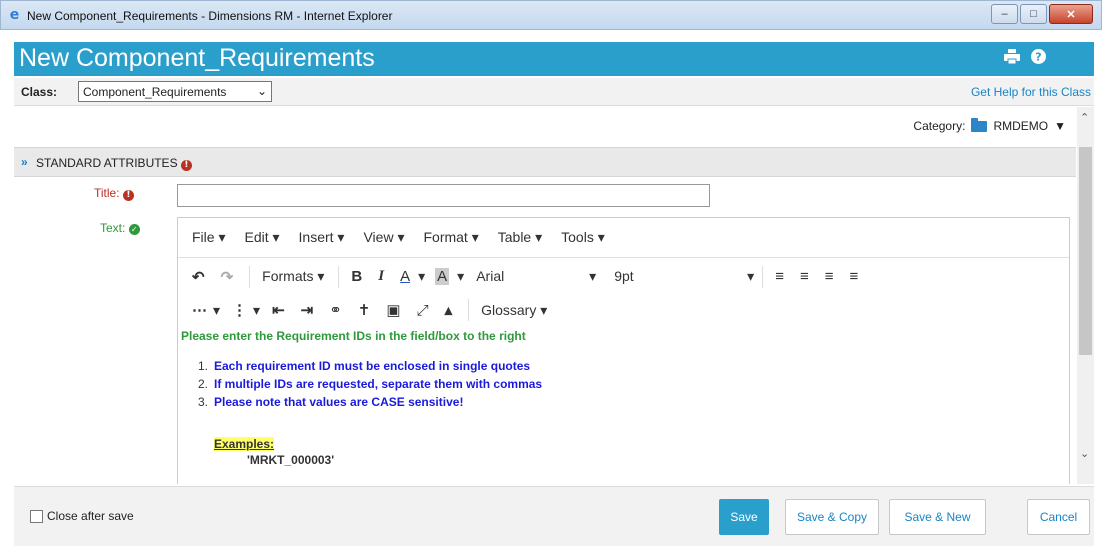 This screenshot has height=554, width=1102. Describe the element at coordinates (989, 125) in the screenshot. I see `category-selector: Category: RMDEMO ▼` at that location.